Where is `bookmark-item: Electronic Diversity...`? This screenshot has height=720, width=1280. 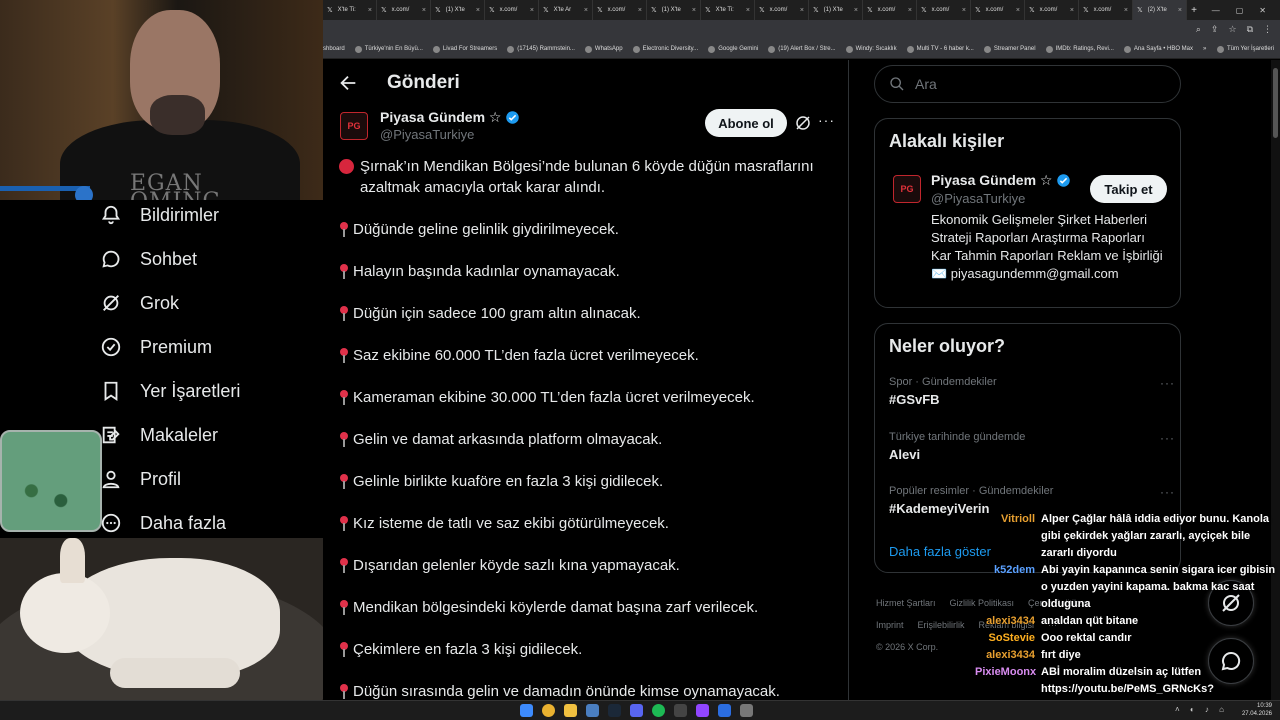
bookmark-item: Electronic Diversity... is located at coordinates (665, 49).